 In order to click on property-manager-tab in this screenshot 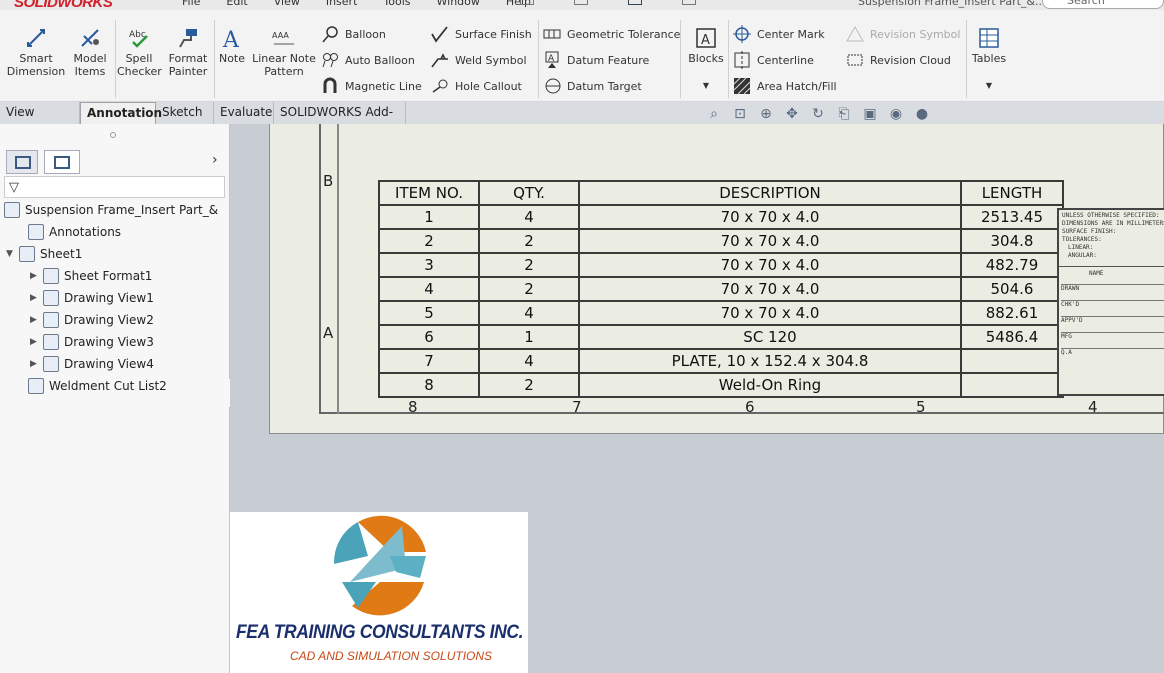, I will do `click(62, 162)`.